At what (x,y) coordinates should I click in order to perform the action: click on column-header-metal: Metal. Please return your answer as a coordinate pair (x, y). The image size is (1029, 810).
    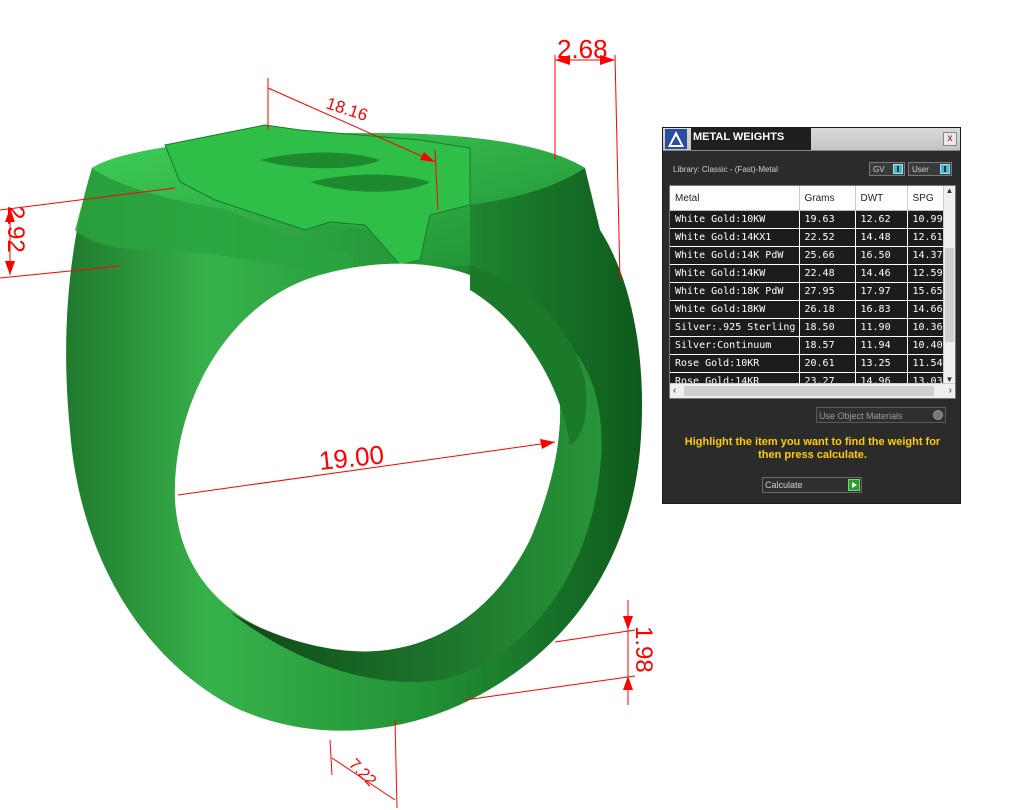
    Looking at the image, I should click on (735, 198).